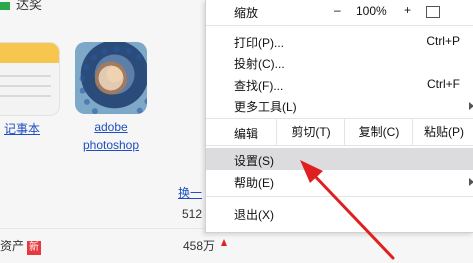  I want to click on photoshop-app-icon, so click(111, 78).